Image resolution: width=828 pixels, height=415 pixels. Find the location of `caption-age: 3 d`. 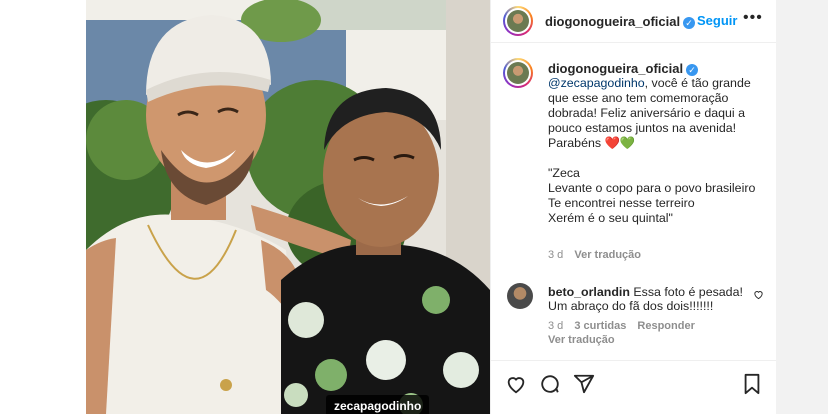

caption-age: 3 d is located at coordinates (556, 255).